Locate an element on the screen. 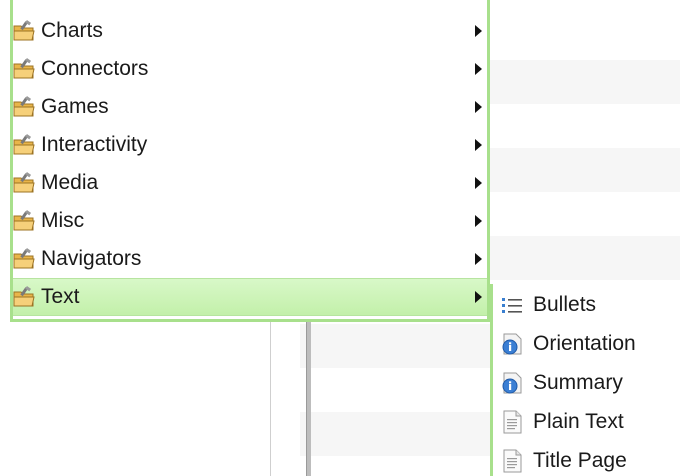 The width and height of the screenshot is (680, 476). menu-item-games: Games is located at coordinates (250, 107).